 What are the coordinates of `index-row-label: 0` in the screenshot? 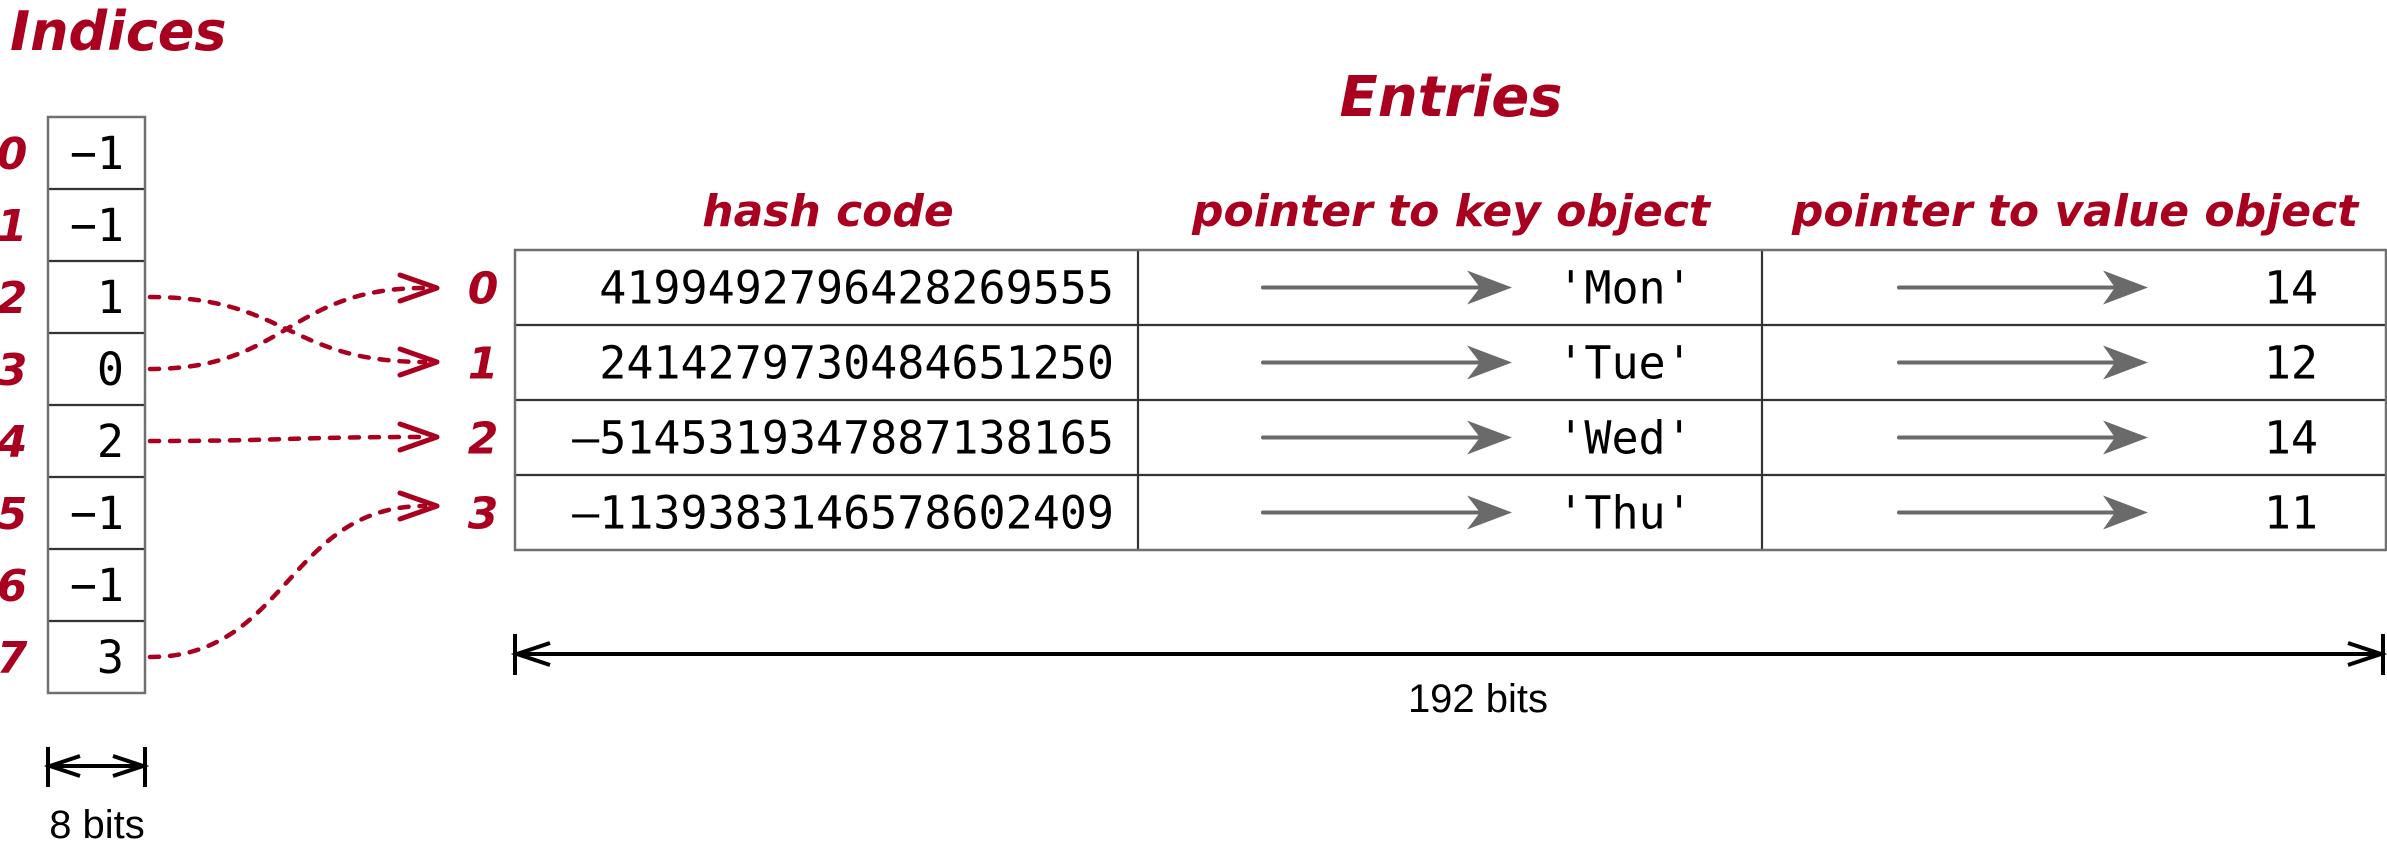 It's located at (13, 154).